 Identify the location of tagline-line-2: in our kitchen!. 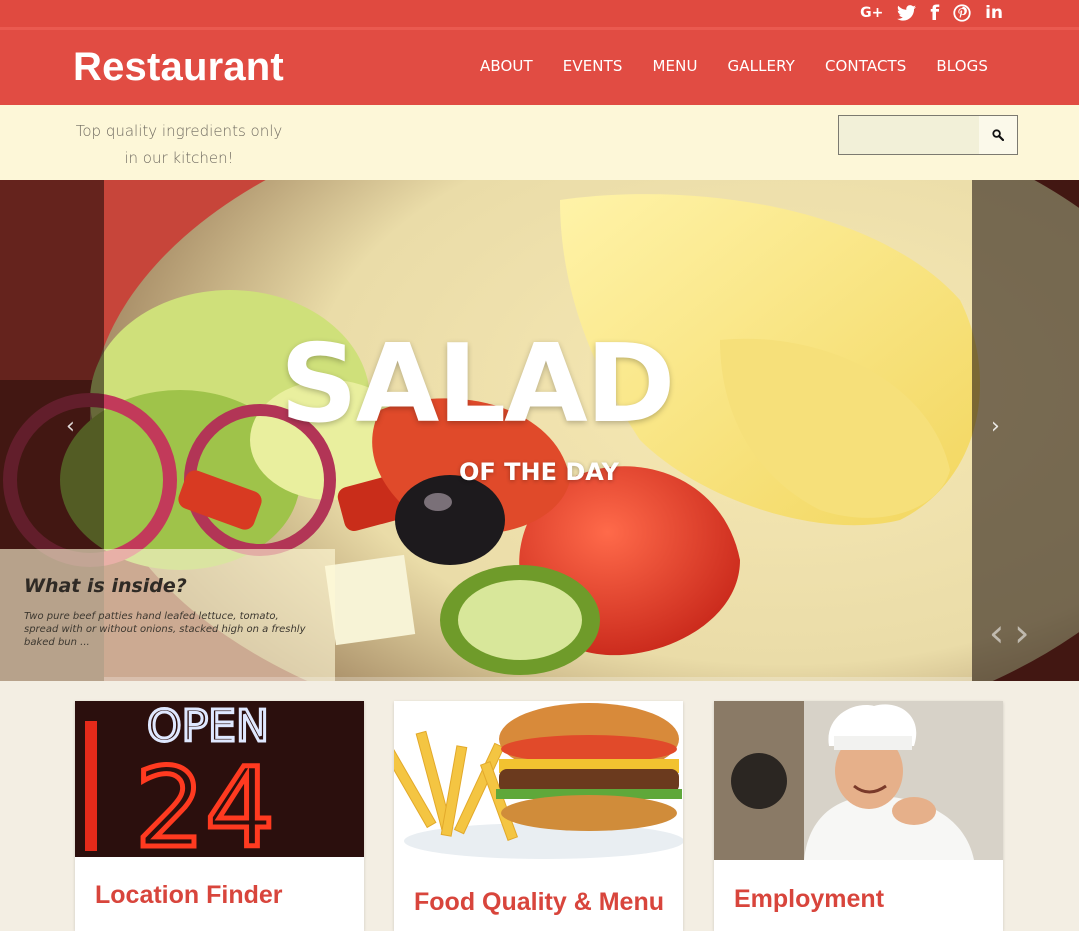
(179, 158).